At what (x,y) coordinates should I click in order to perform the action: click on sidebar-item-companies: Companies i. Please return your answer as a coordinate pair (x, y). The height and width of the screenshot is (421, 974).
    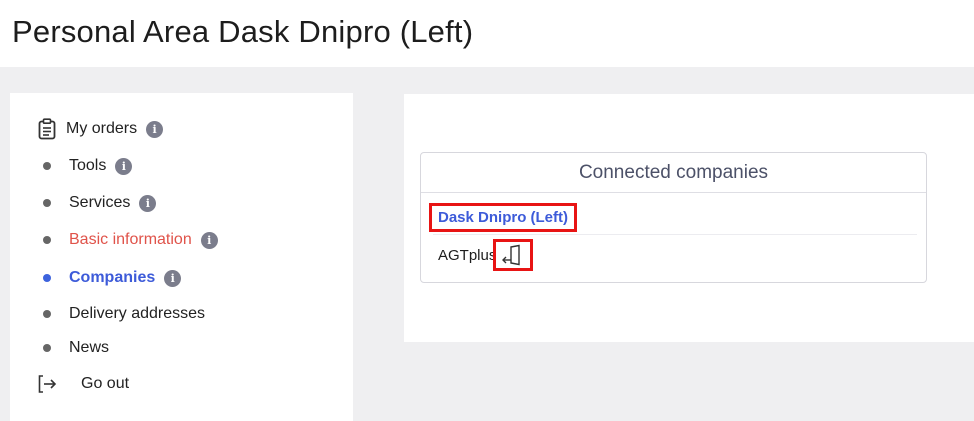
    Looking at the image, I should click on (96, 278).